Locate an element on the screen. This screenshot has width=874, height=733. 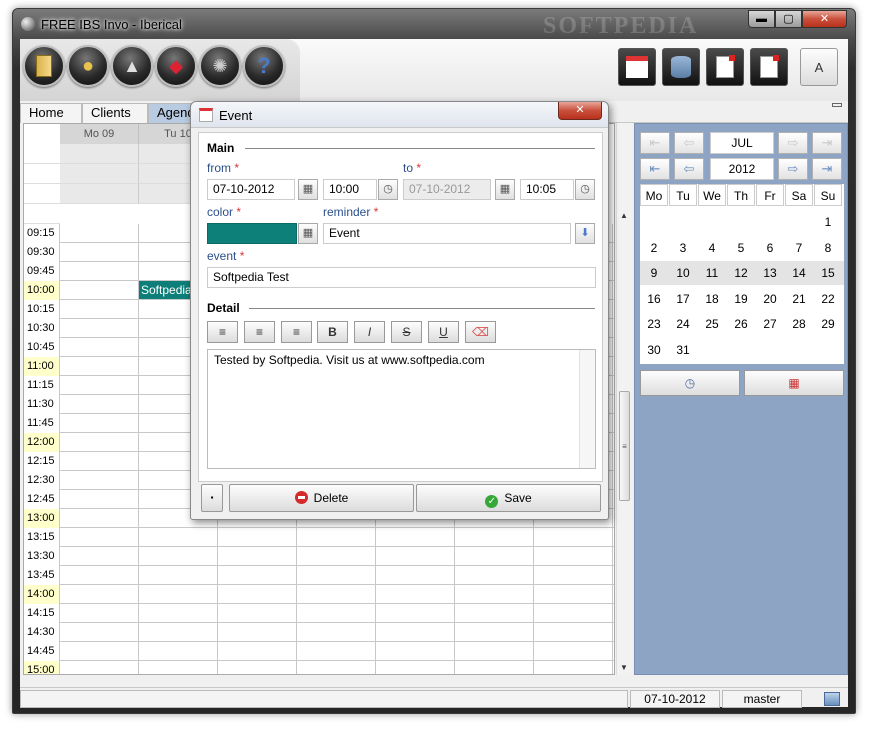
to-time-field: 10:05 is located at coordinates (547, 189).